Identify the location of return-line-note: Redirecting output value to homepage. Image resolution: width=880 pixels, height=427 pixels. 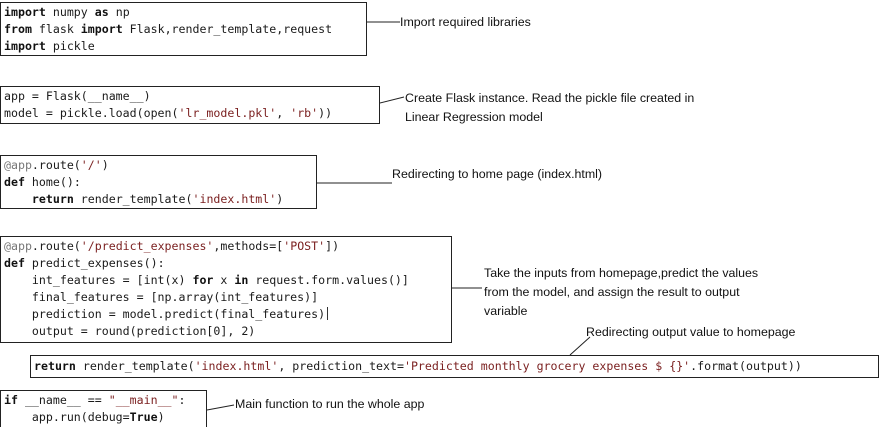
(691, 332).